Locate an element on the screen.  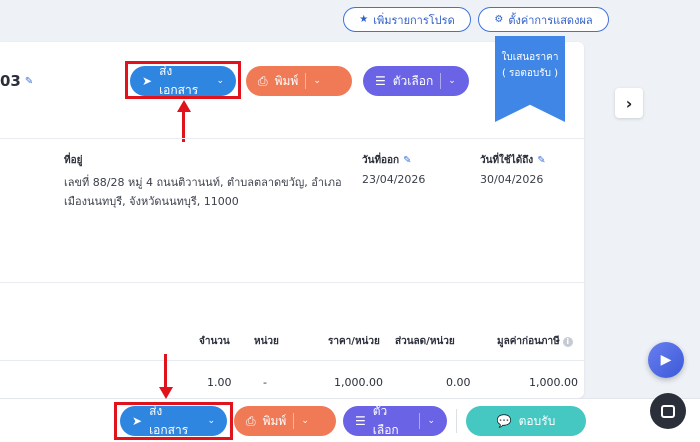
chevron-right-icon: › is located at coordinates (629, 103).